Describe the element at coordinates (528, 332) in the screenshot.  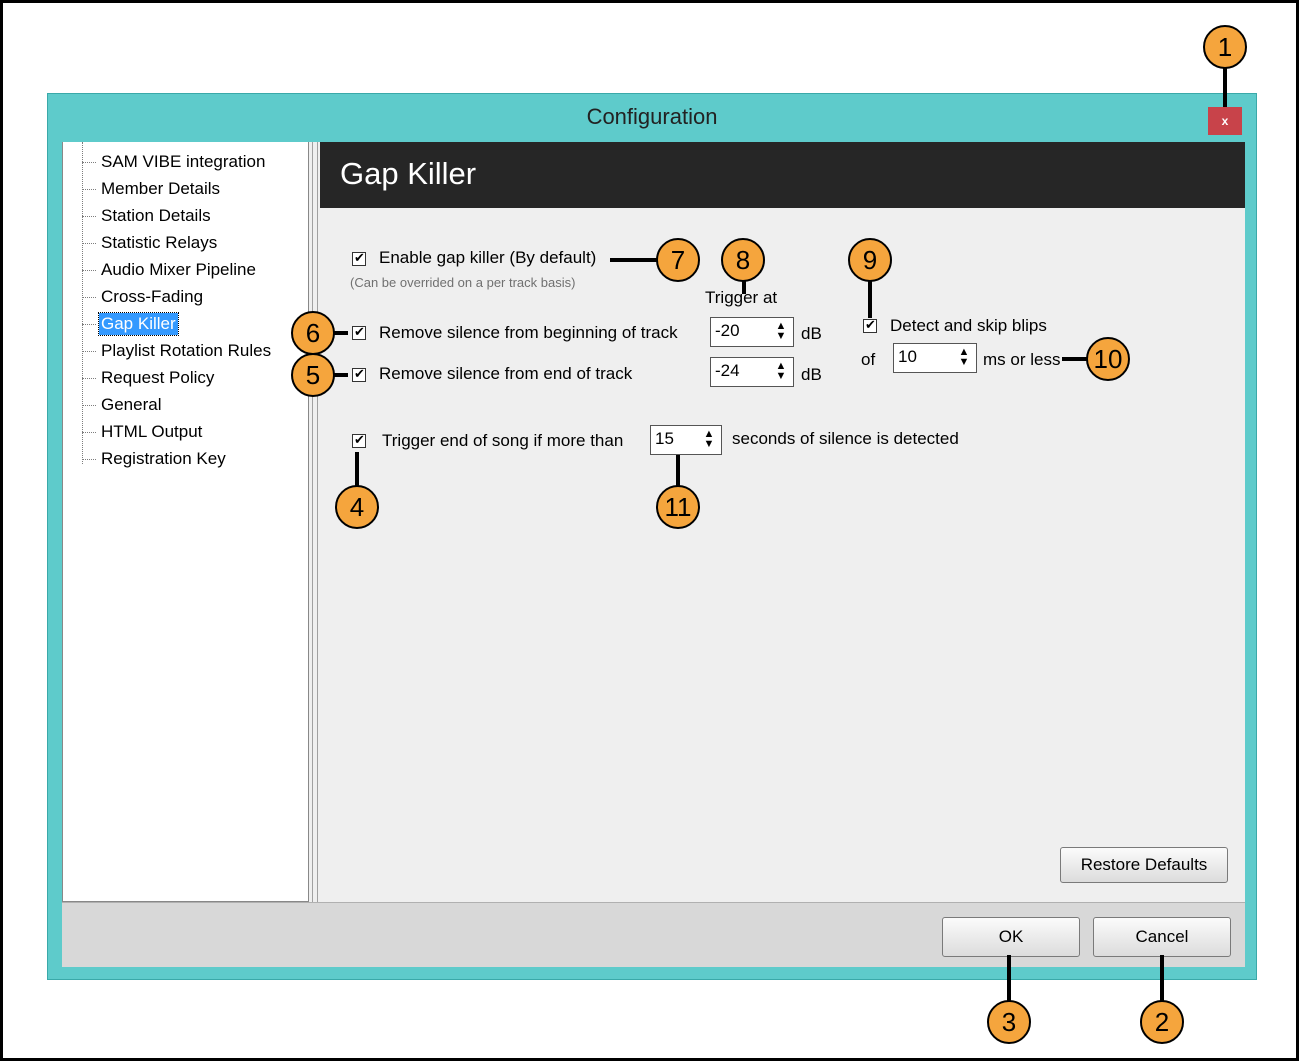
I see `remove-silence-begin-label: Remove silence from beginning of track` at that location.